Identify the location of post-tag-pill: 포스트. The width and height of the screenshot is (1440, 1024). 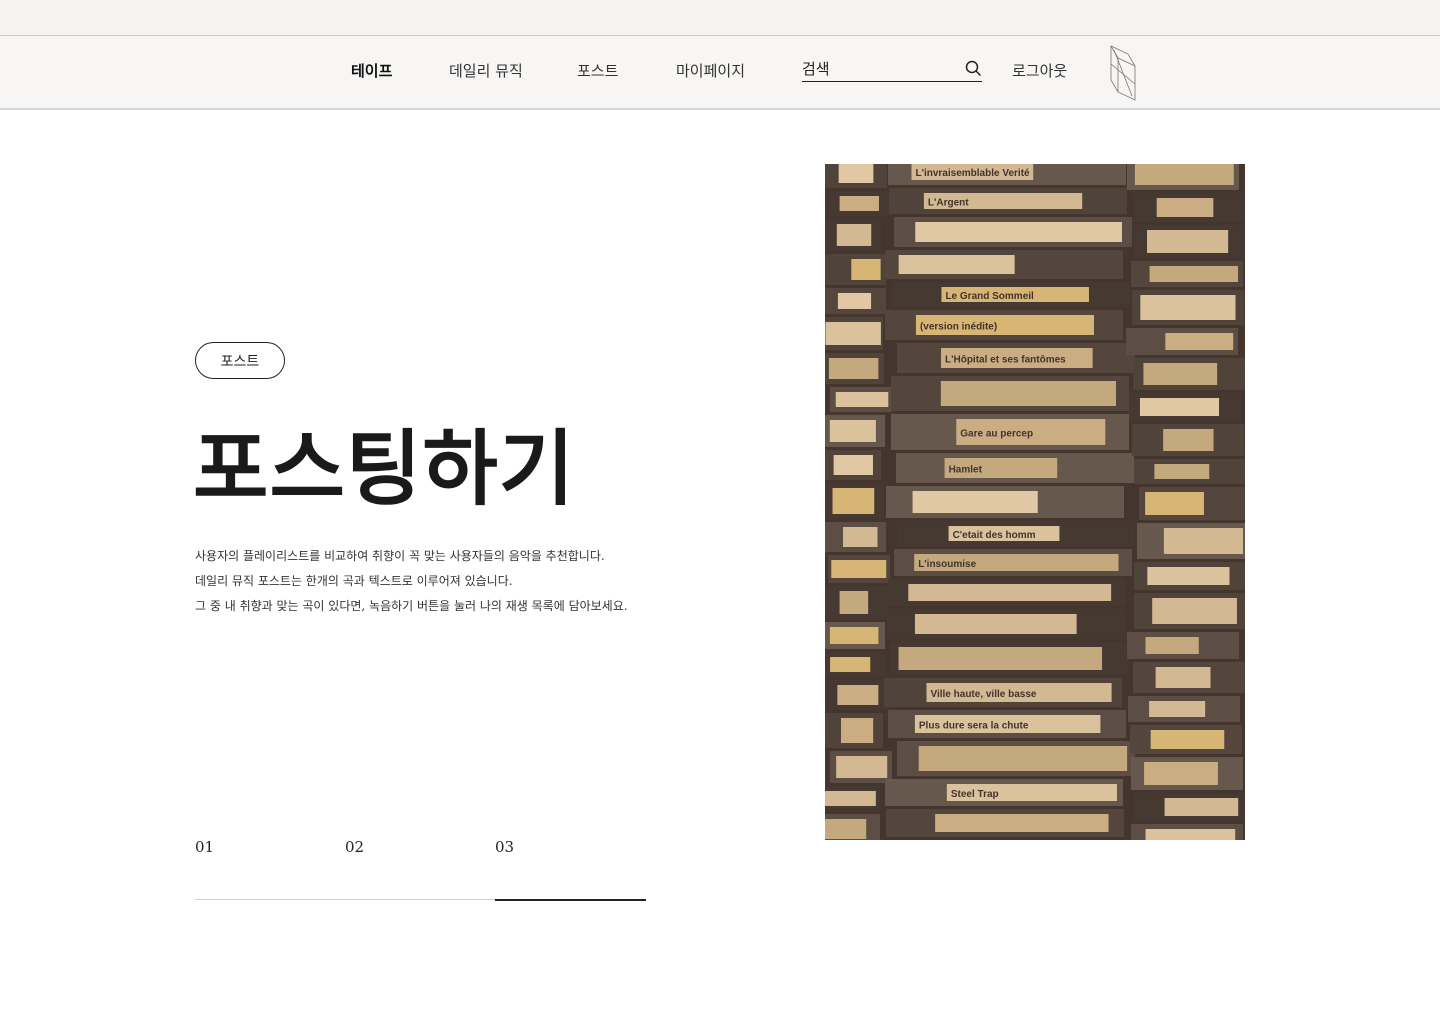
(240, 360).